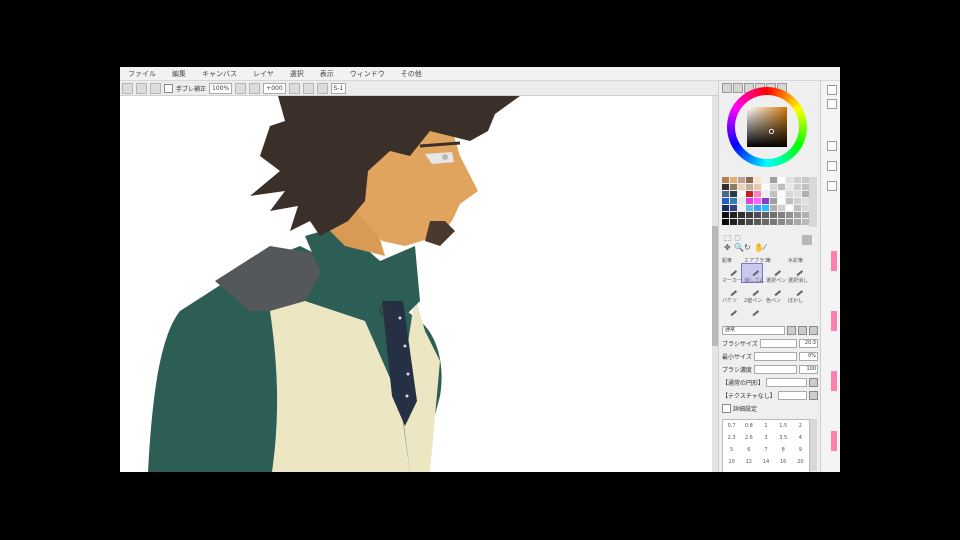 This screenshot has width=960, height=540. Describe the element at coordinates (791, 330) in the screenshot. I see `brush-shape-round-icon` at that location.